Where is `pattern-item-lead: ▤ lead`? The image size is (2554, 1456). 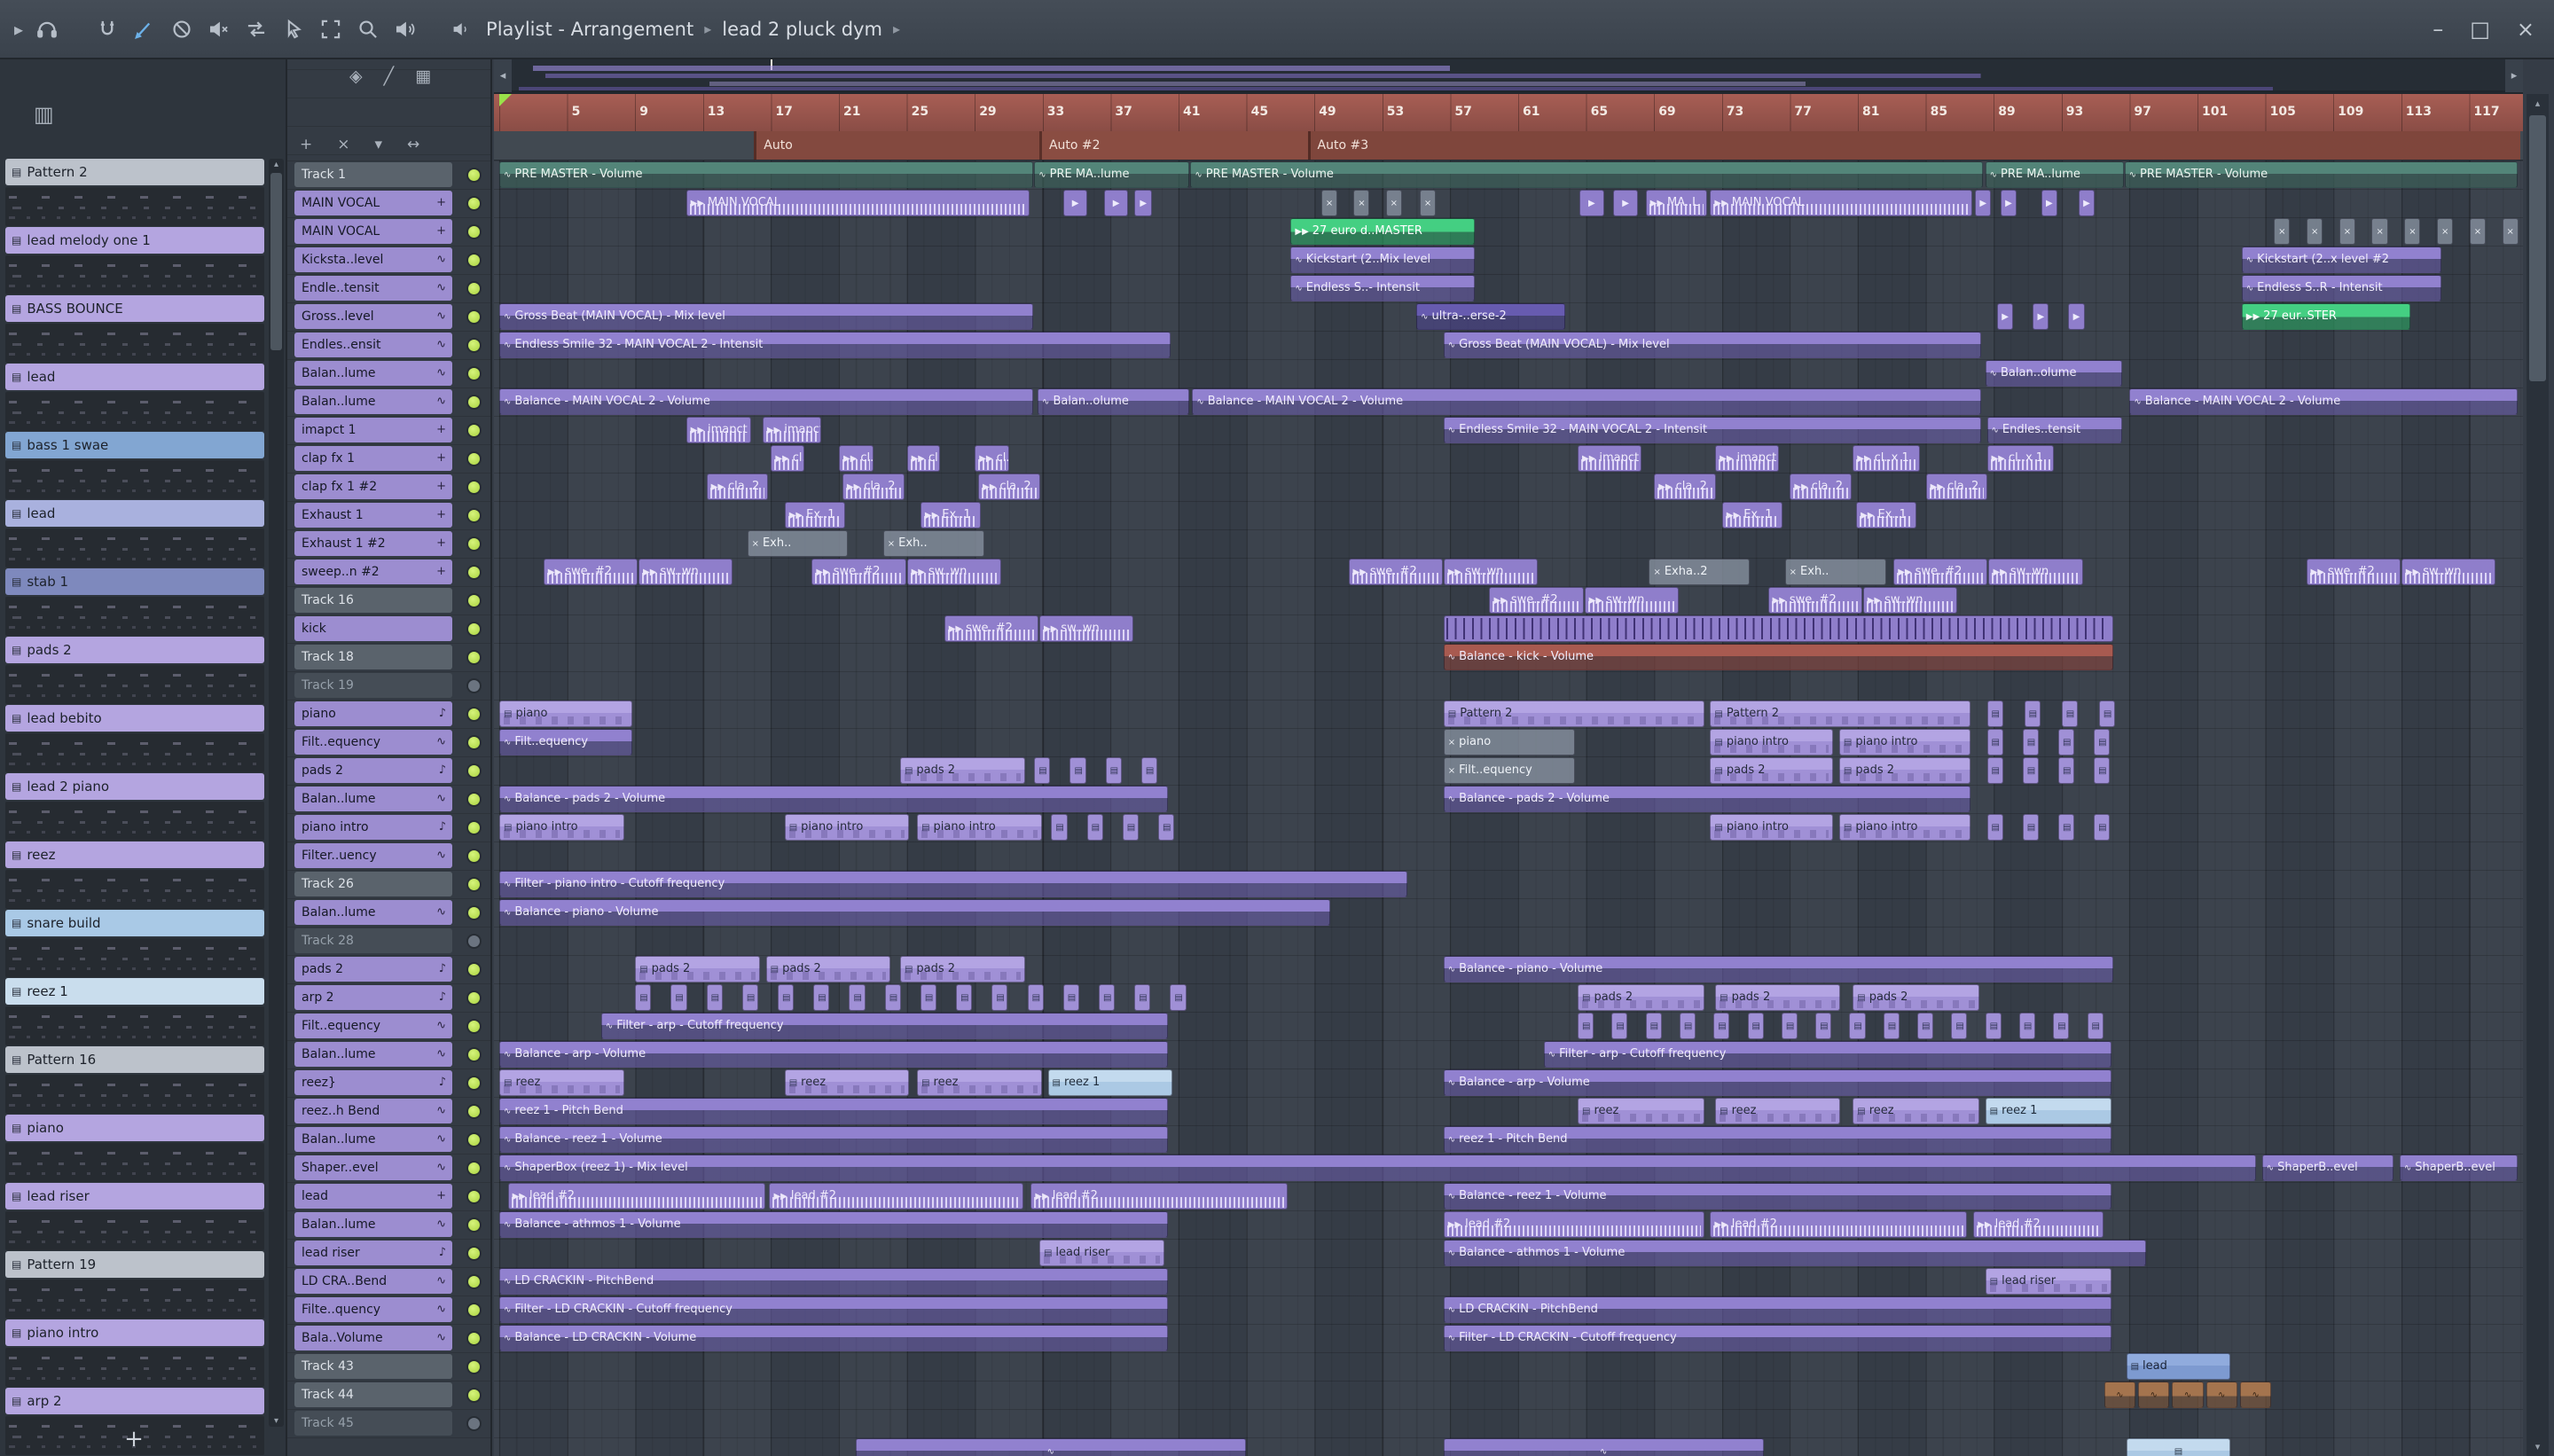 pattern-item-lead: ▤ lead is located at coordinates (134, 398).